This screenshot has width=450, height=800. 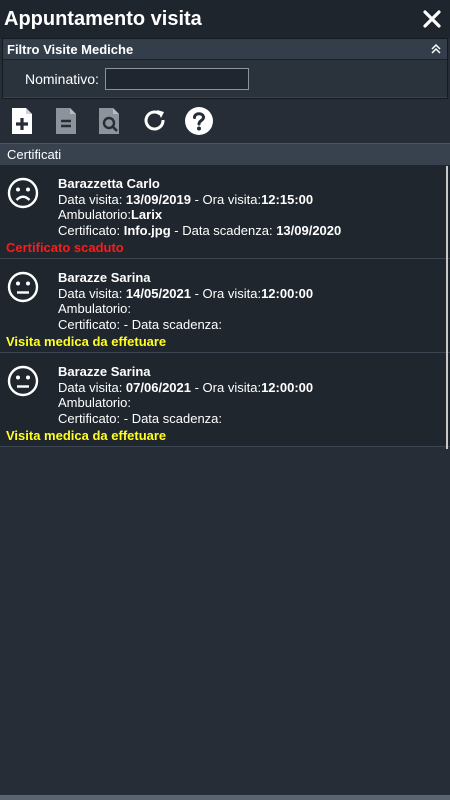 I want to click on window-title: Appuntamento visita, so click(x=103, y=18).